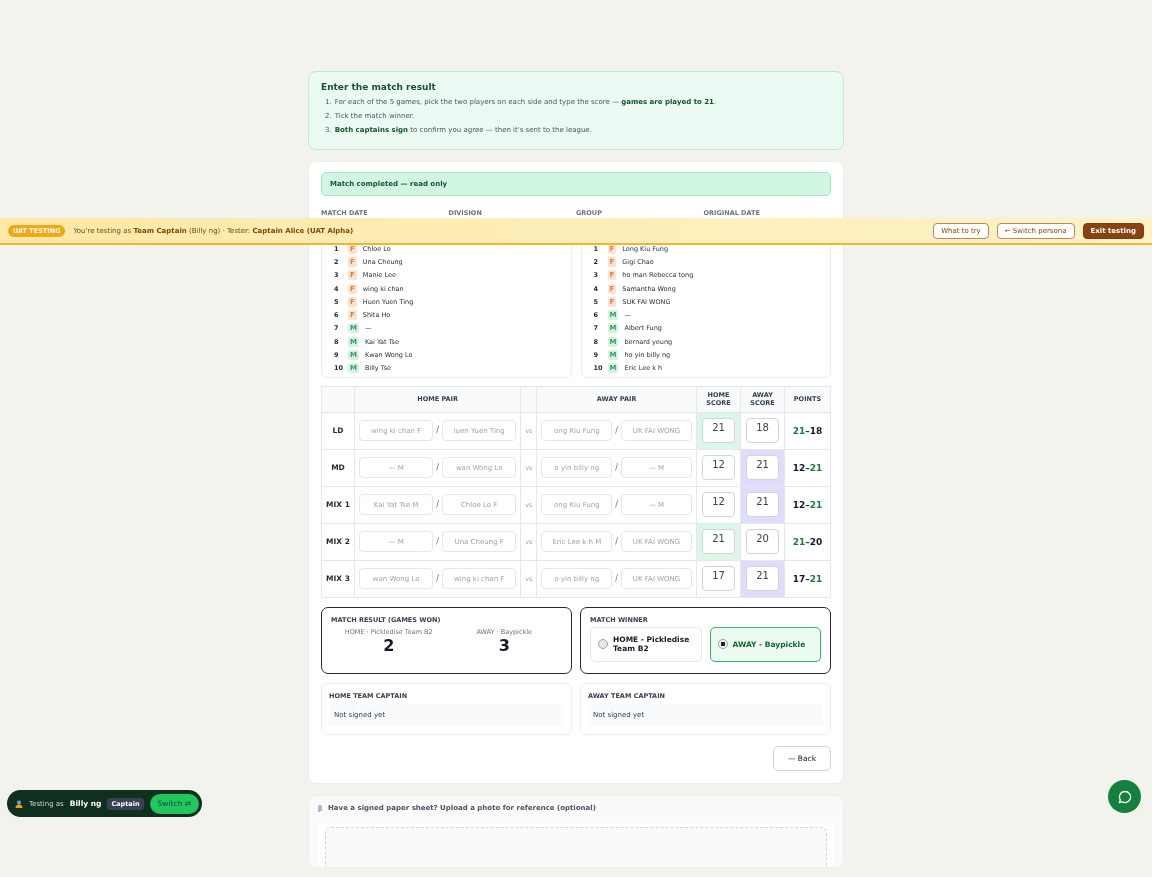 This screenshot has height=877, width=1152. I want to click on paperclip-icon, so click(320, 808).